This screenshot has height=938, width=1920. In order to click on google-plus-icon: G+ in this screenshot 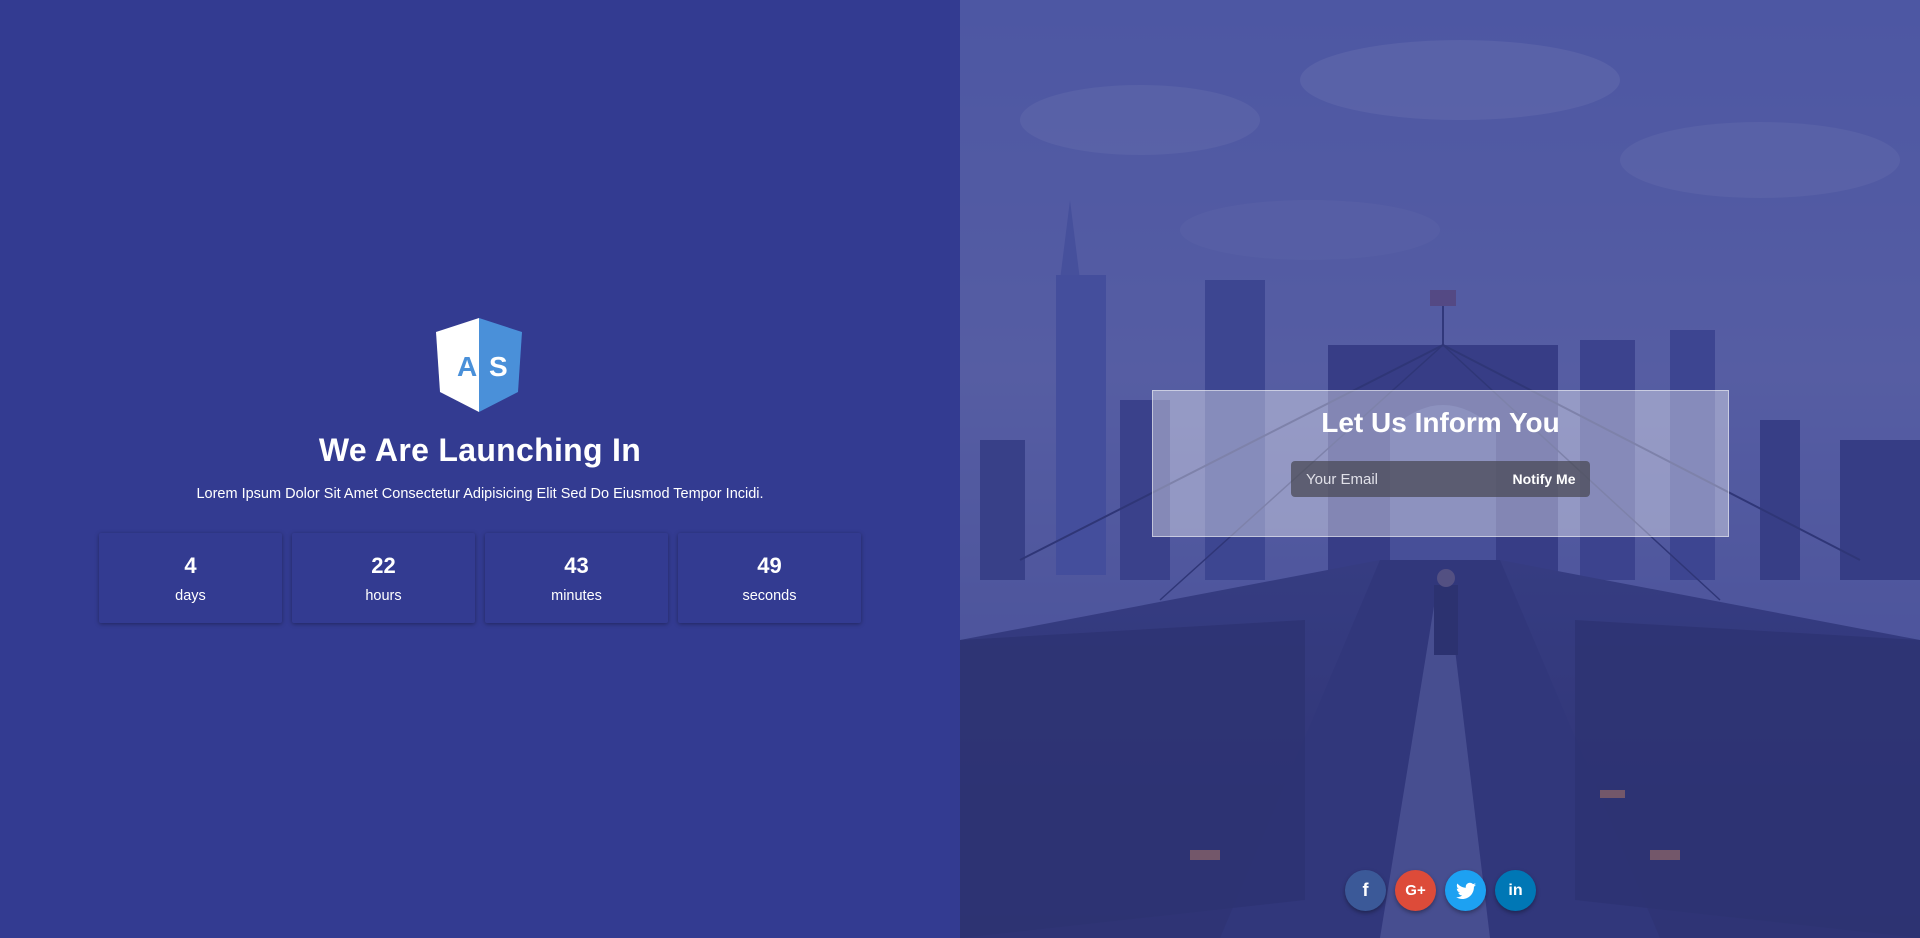, I will do `click(1415, 890)`.